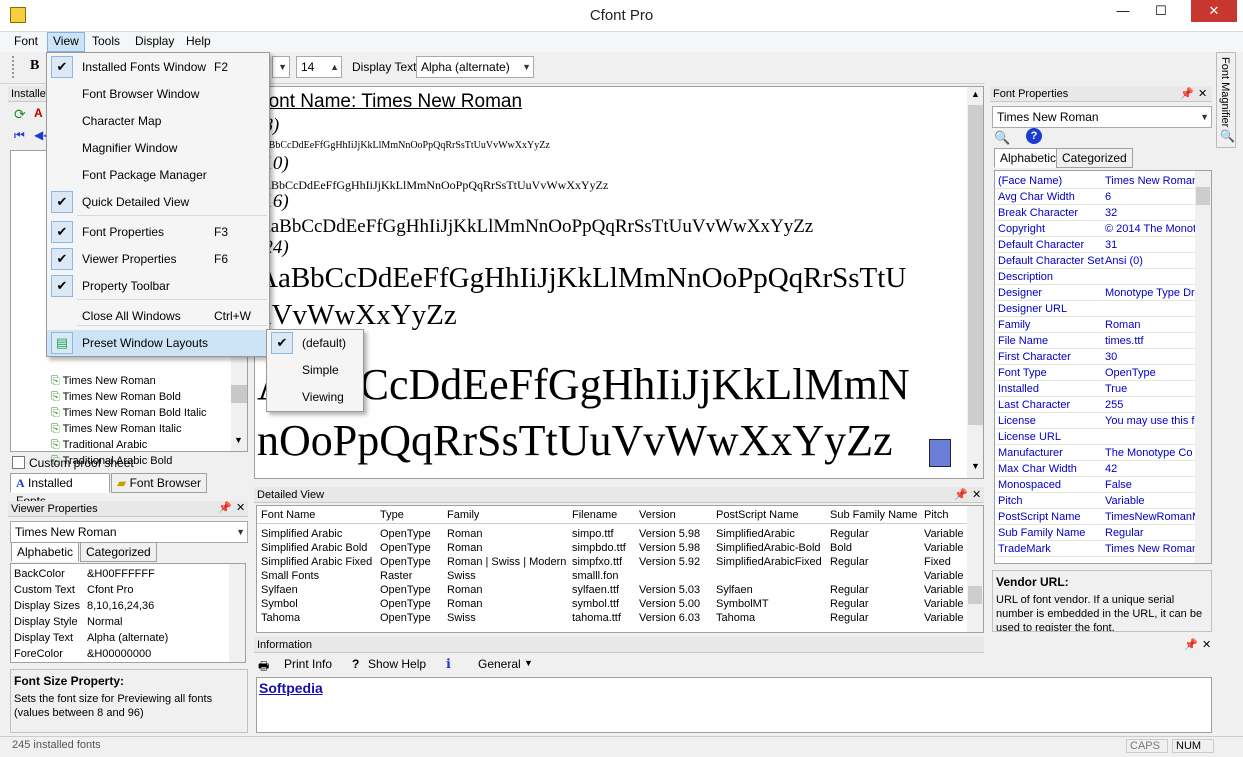 Image resolution: width=1243 pixels, height=757 pixels. What do you see at coordinates (528, 663) in the screenshot?
I see `chevron-down-icon: ▼` at bounding box center [528, 663].